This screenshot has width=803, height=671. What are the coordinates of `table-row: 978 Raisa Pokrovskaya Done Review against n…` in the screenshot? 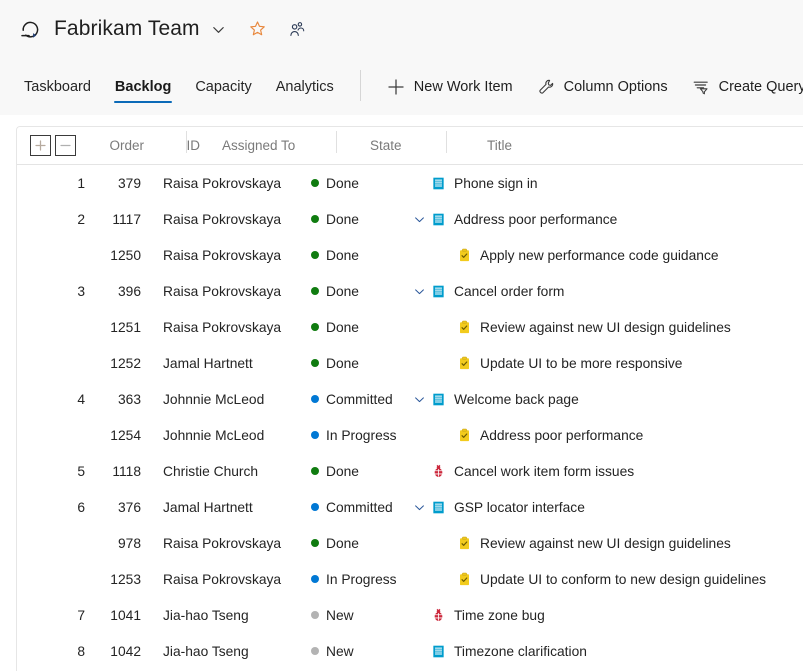 It's located at (410, 543).